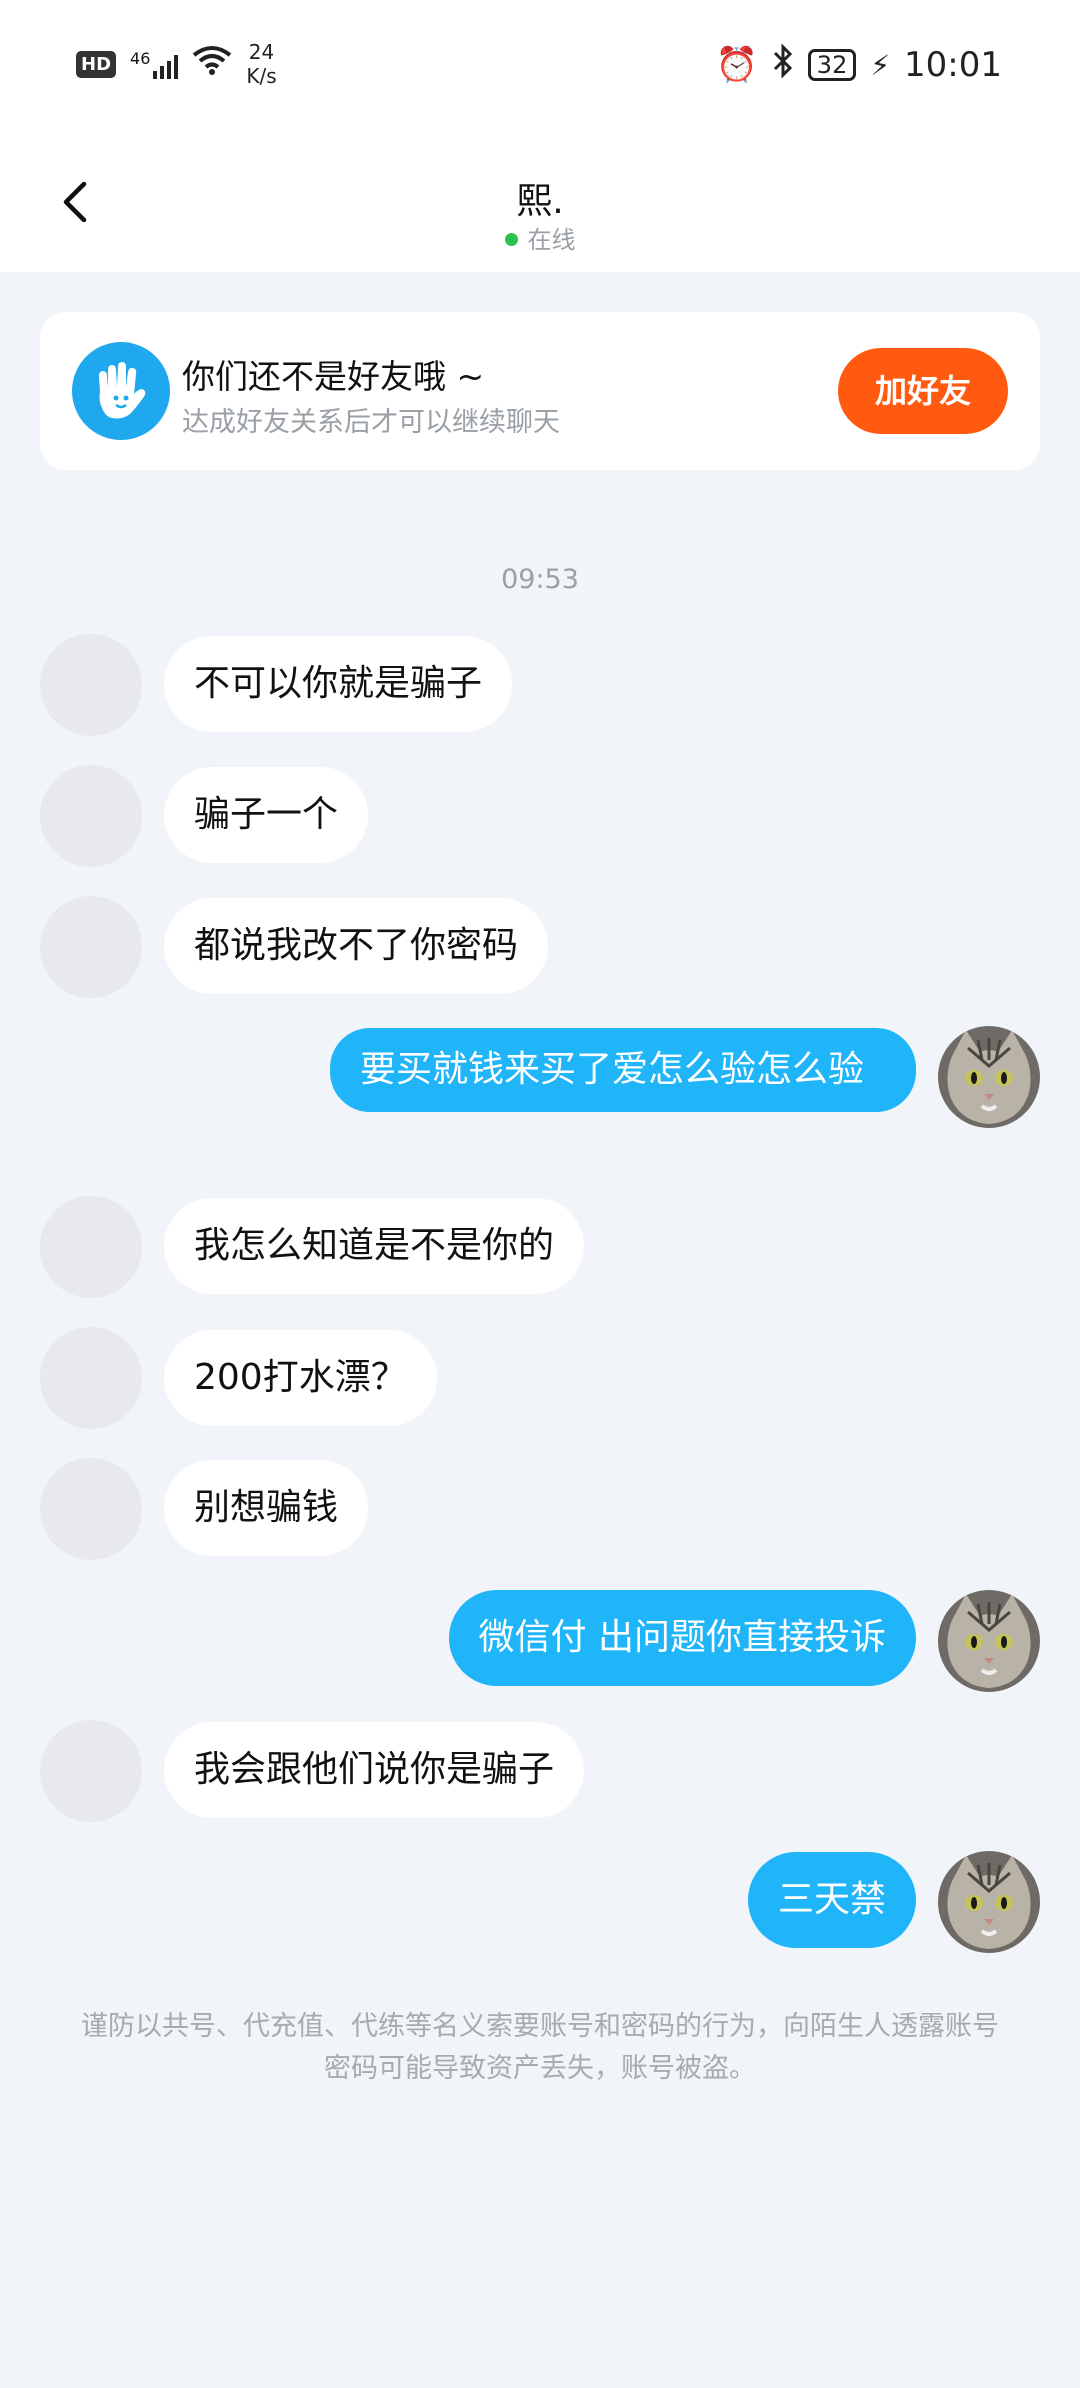 The width and height of the screenshot is (1080, 2388). What do you see at coordinates (551, 240) in the screenshot?
I see `online-status-label: 在线` at bounding box center [551, 240].